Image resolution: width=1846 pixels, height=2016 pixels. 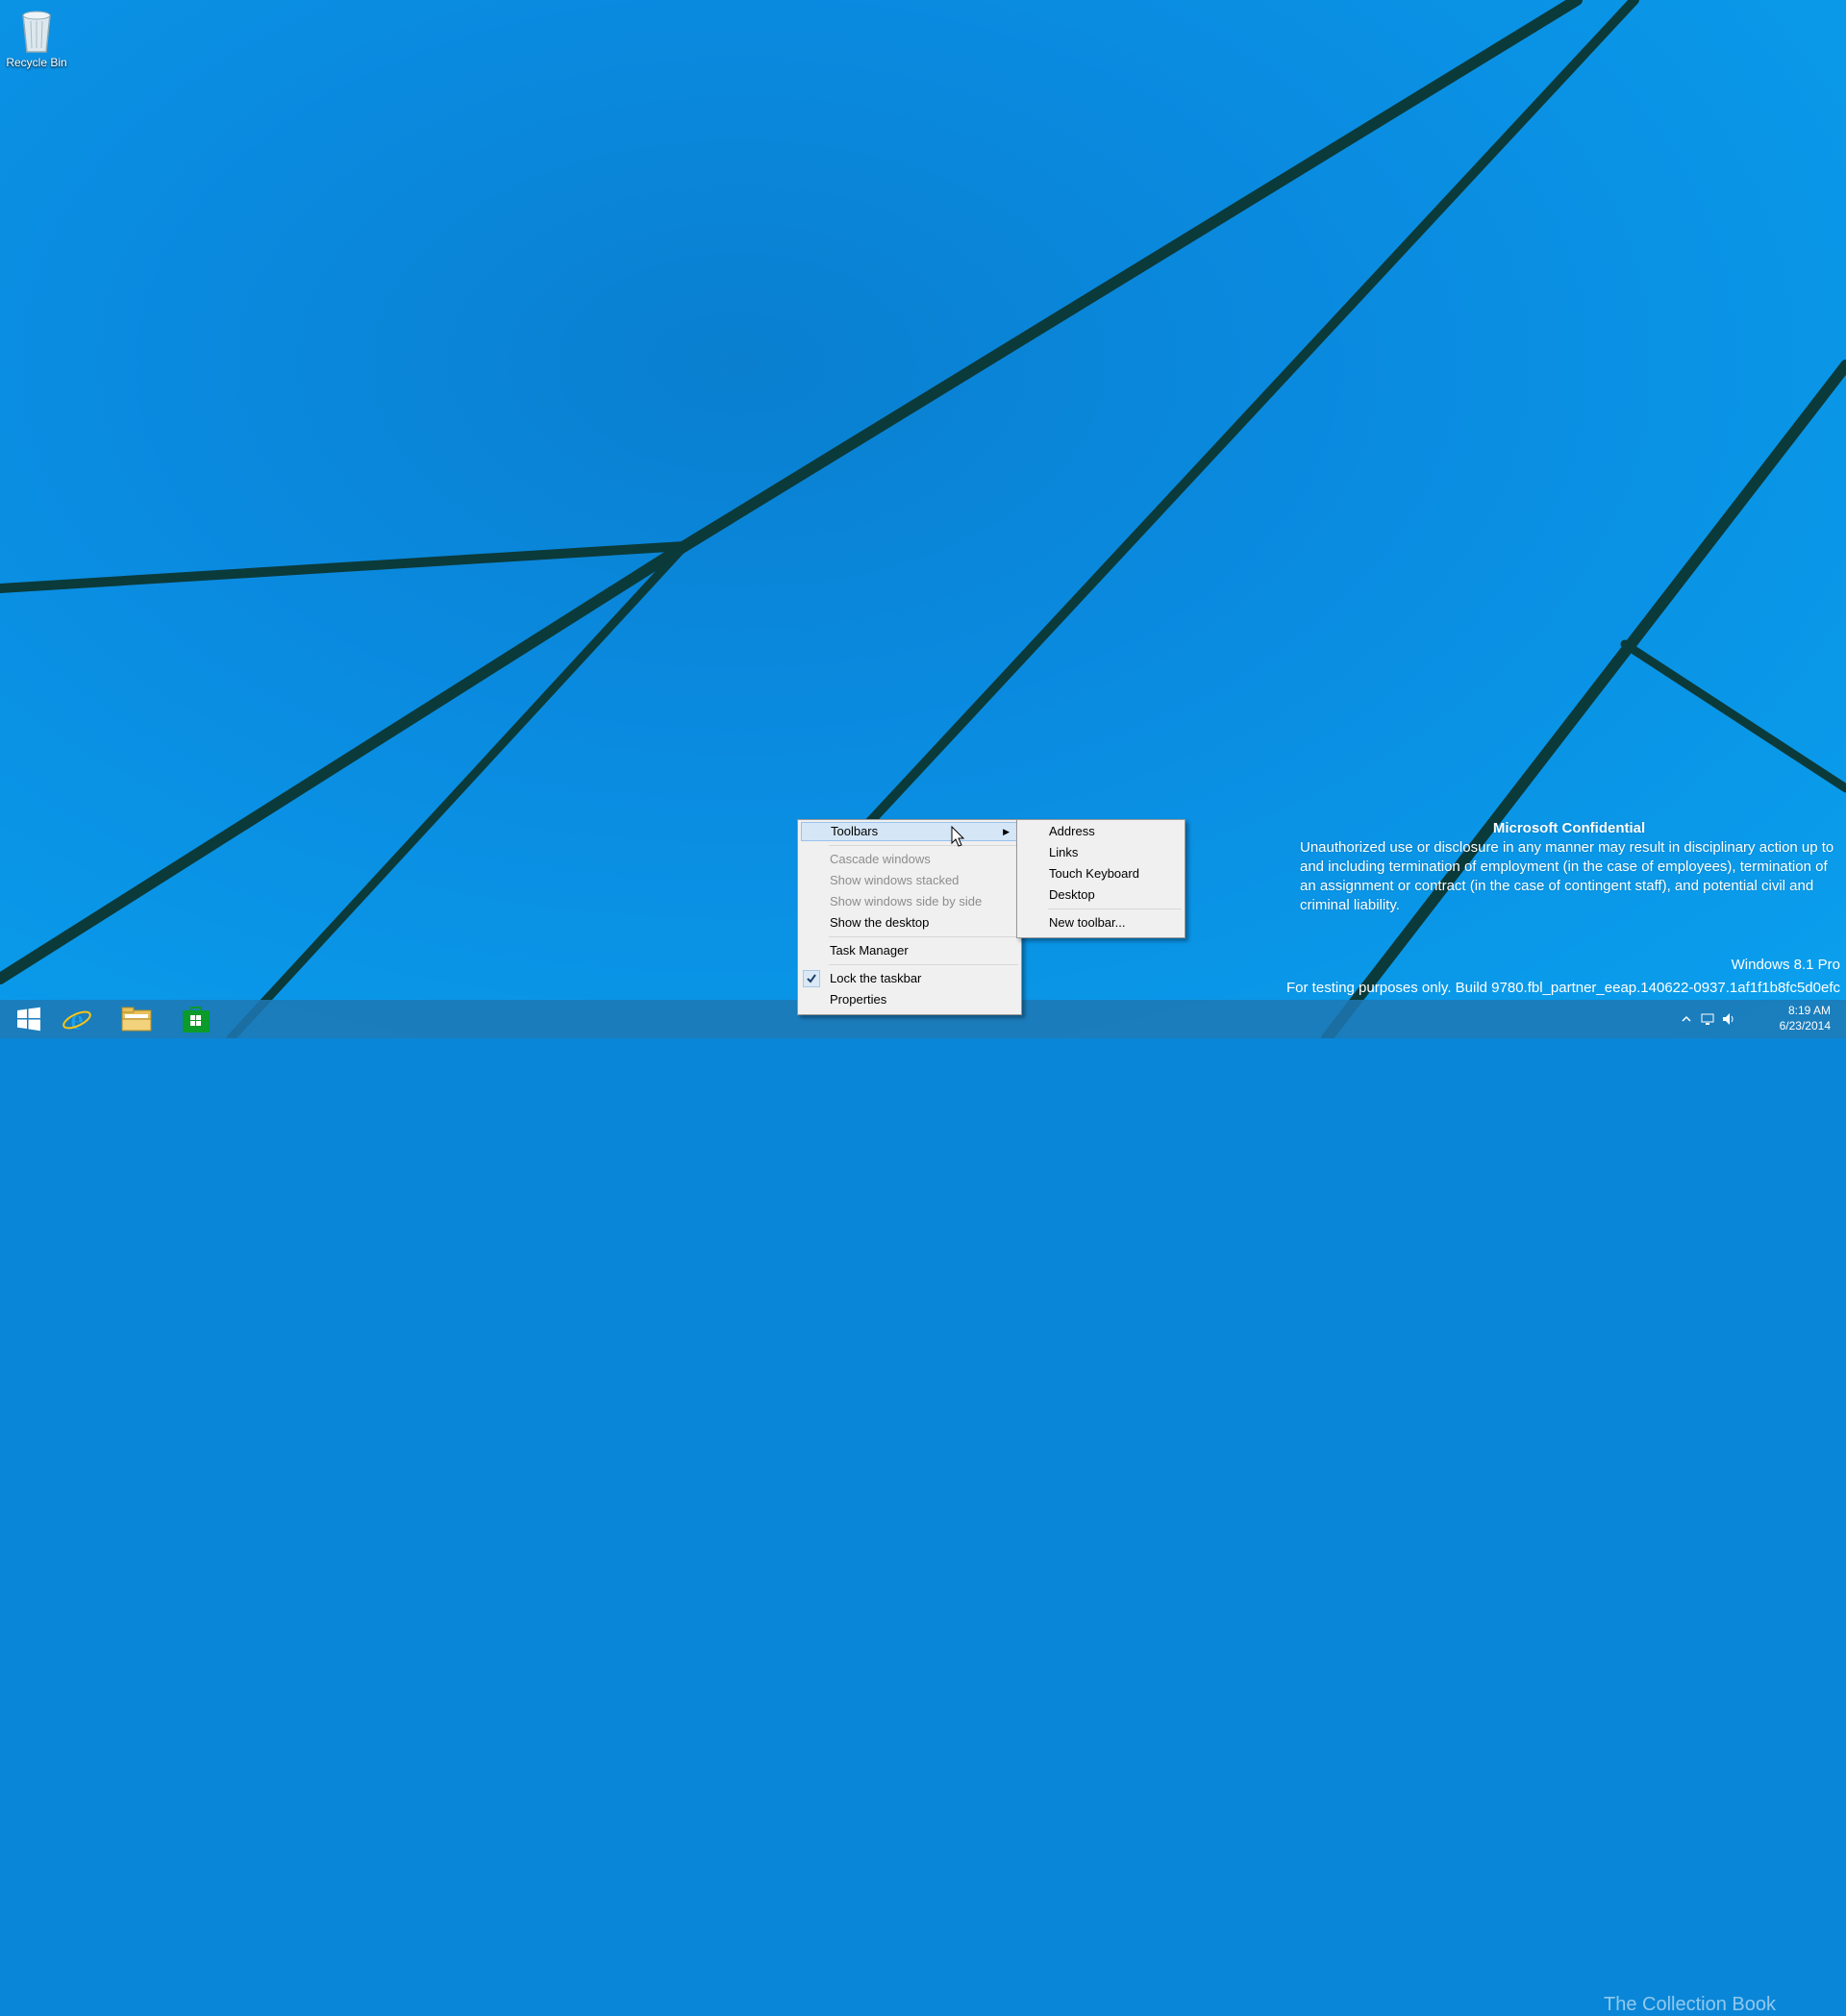 What do you see at coordinates (855, 831) in the screenshot?
I see `menu-item-label: Toolbars` at bounding box center [855, 831].